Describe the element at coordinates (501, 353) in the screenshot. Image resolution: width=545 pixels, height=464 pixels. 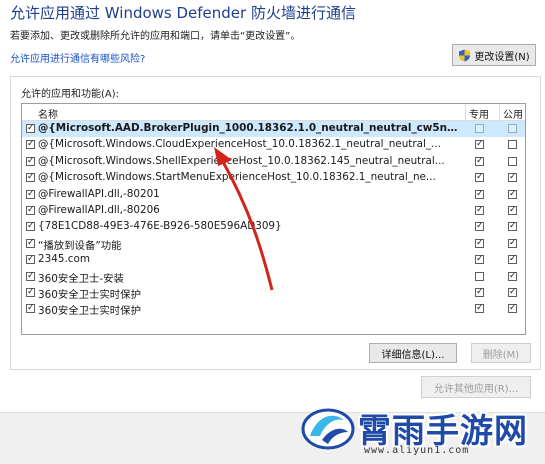
I see `remove-button: 删除(M)` at that location.